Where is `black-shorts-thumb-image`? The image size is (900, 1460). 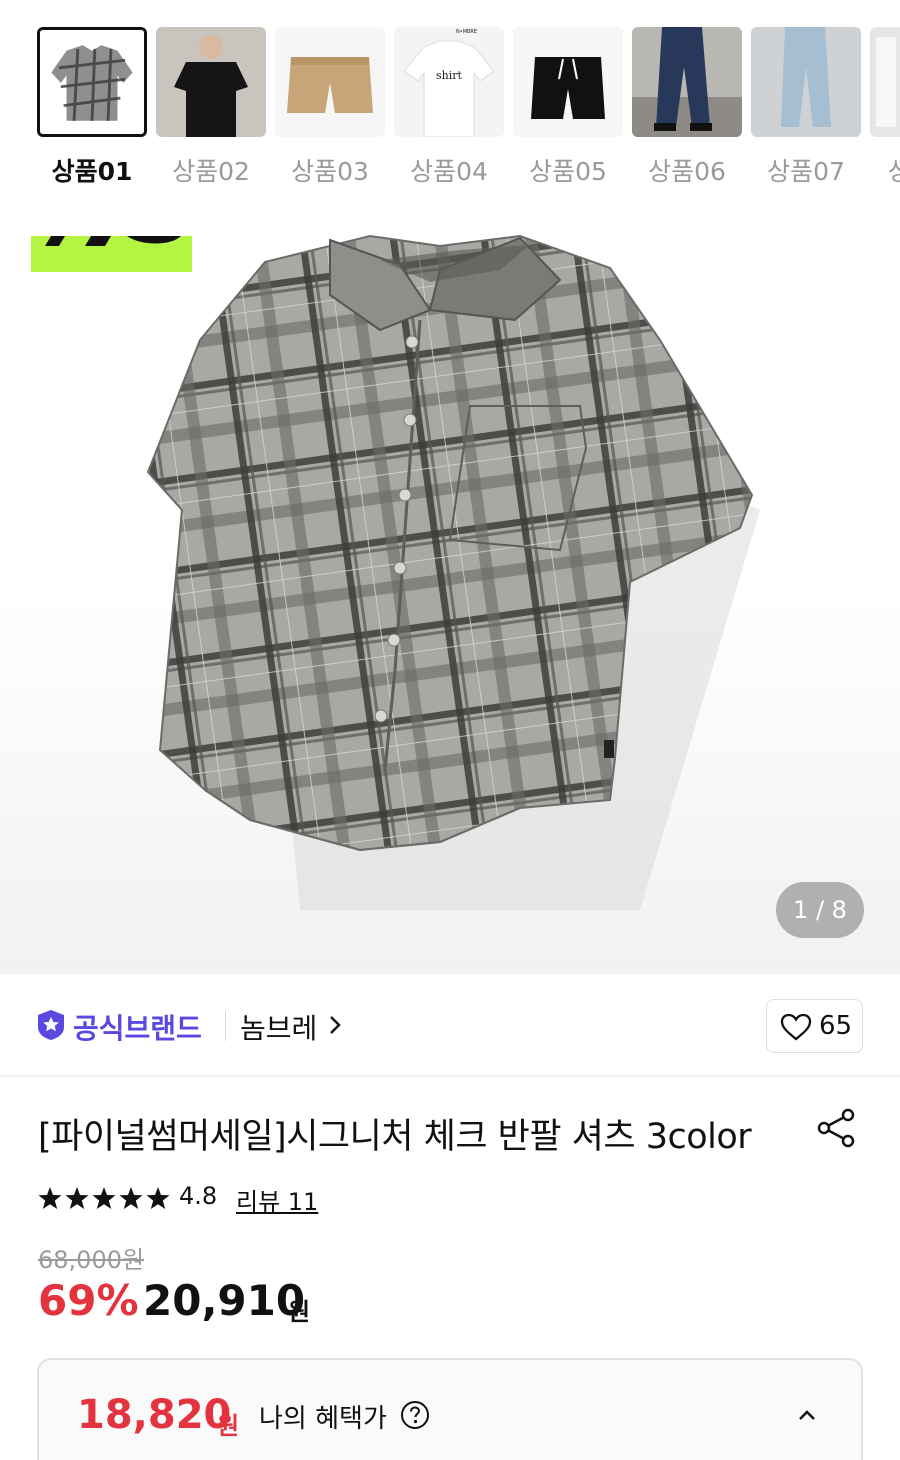 black-shorts-thumb-image is located at coordinates (568, 82).